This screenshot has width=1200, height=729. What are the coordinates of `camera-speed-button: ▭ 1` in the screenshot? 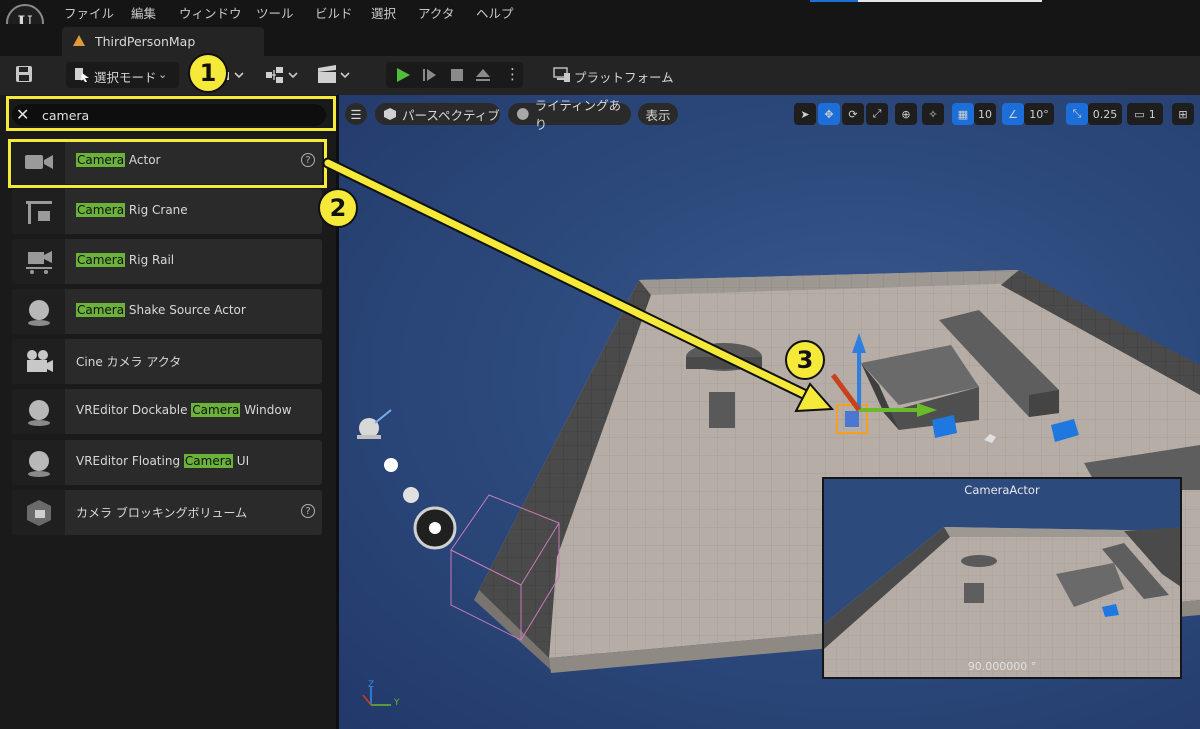 It's located at (1145, 114).